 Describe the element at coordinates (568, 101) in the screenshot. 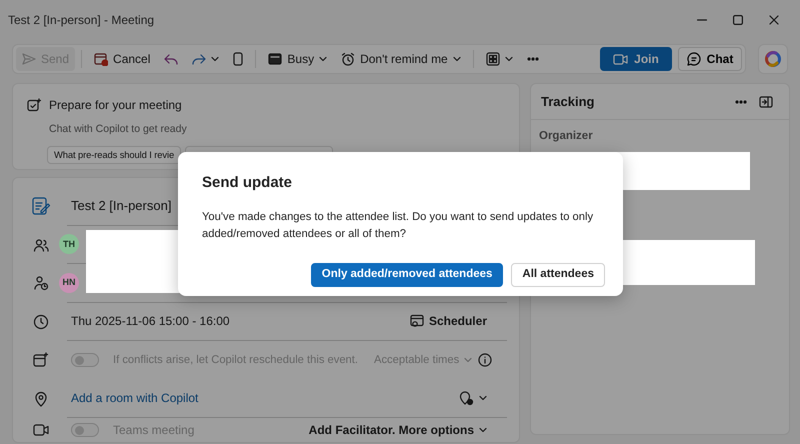

I see `panel-title: Tracking` at that location.